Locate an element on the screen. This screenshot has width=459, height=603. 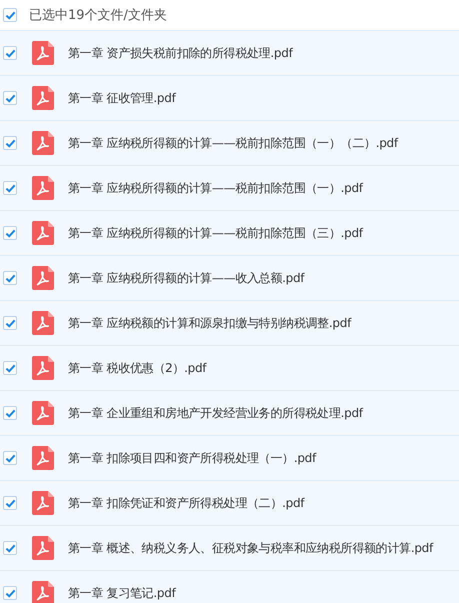
file-row: 第一章 应纳税所得额的计算——税前扣除范围（三）.pdf is located at coordinates (229, 232).